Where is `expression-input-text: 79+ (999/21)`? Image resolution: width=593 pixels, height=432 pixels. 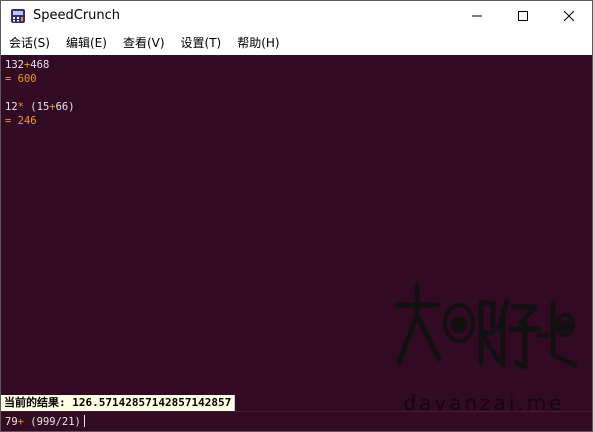 expression-input-text: 79+ (999/21) is located at coordinates (45, 422).